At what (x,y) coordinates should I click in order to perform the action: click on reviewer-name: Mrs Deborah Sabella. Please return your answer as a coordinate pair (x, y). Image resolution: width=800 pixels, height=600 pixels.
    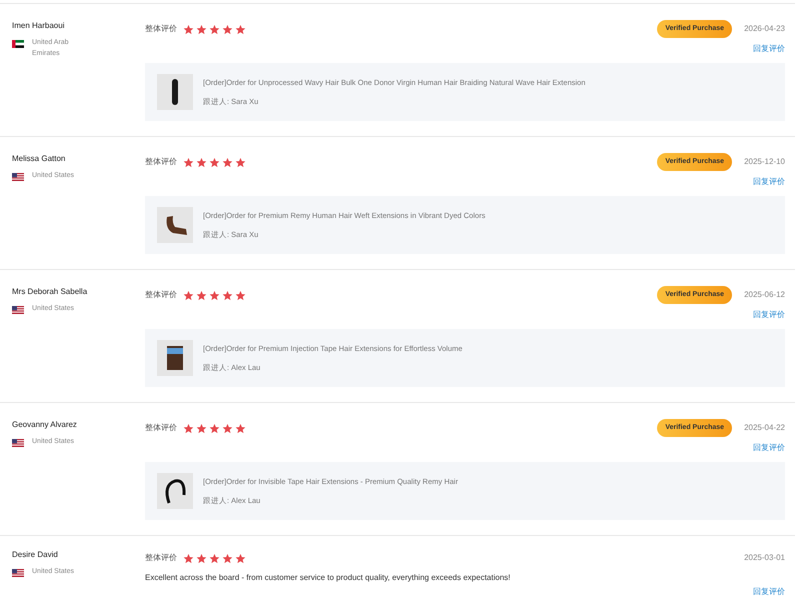
    Looking at the image, I should click on (50, 292).